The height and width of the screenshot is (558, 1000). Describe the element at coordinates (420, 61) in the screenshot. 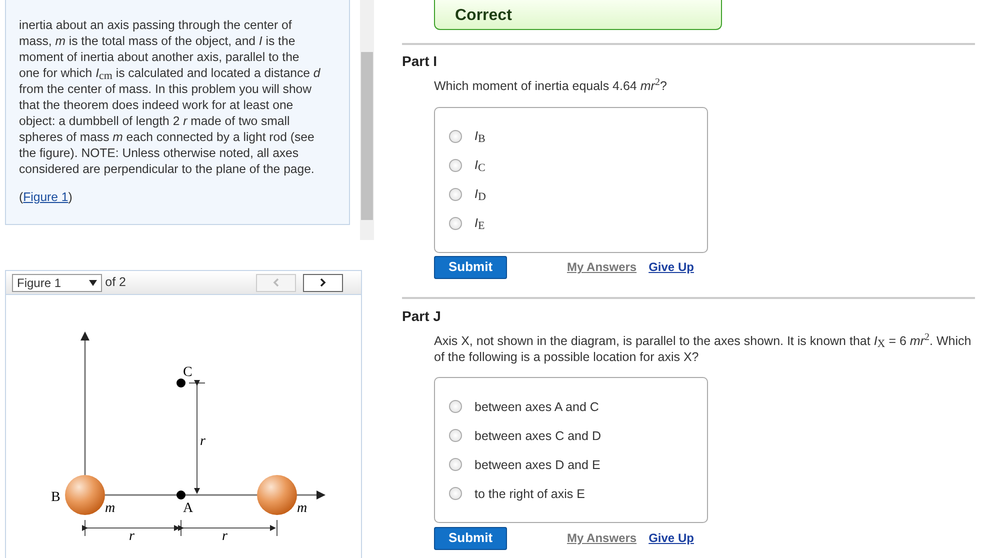

I see `part-title: Part I` at that location.